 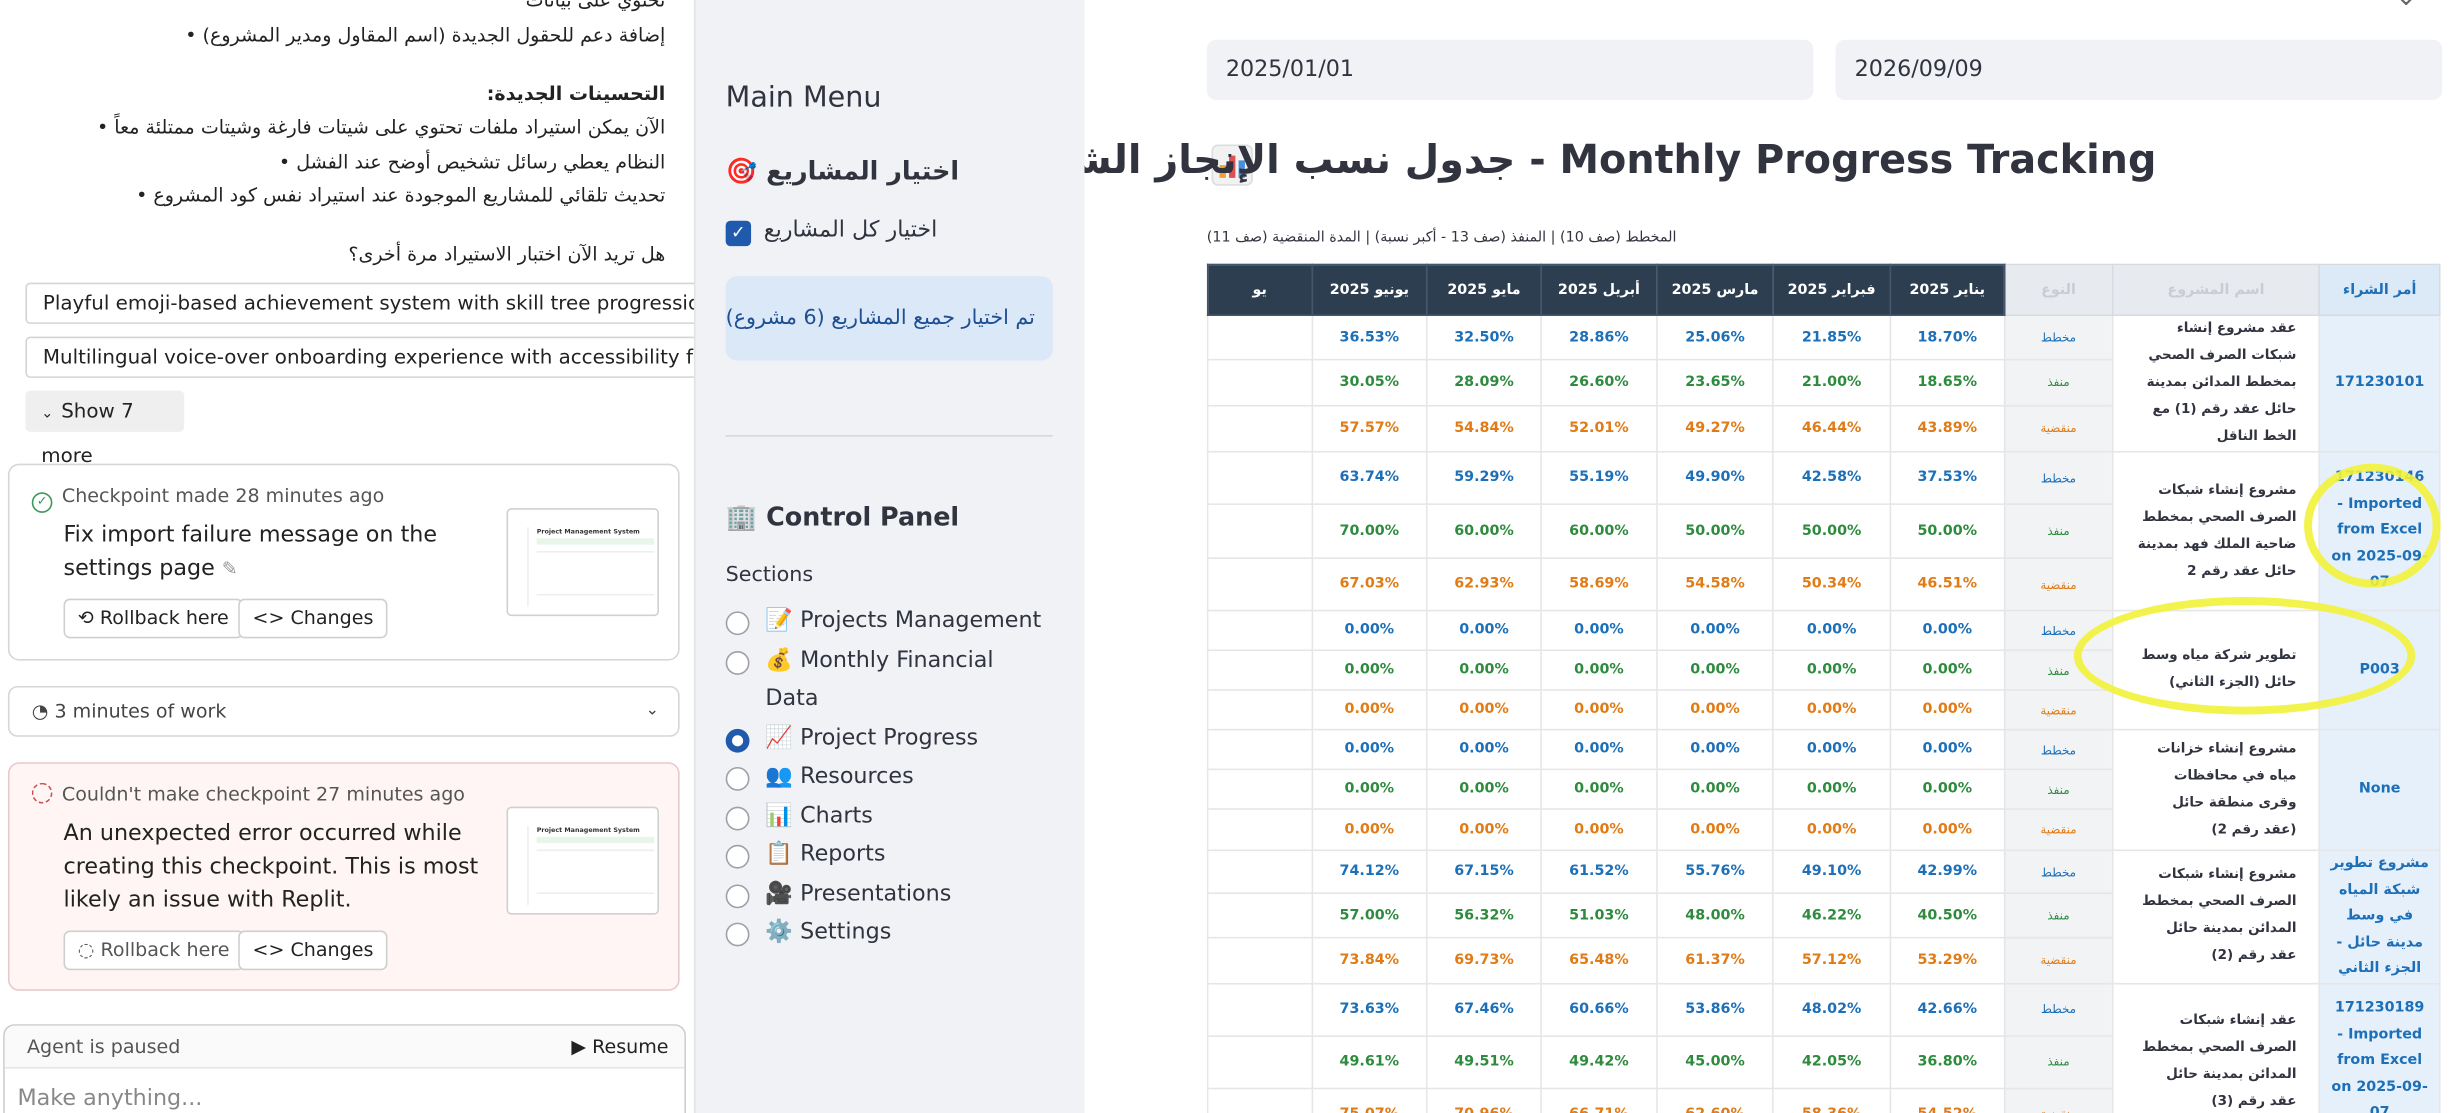 What do you see at coordinates (1369, 1061) in the screenshot?
I see `value-cell: 49.61%` at bounding box center [1369, 1061].